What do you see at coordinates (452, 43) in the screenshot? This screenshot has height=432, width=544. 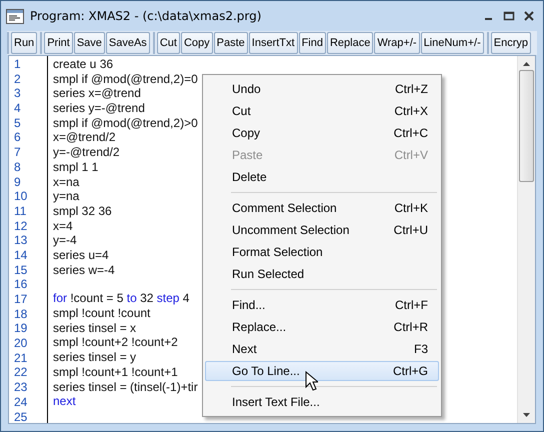 I see `toolbar-button: LineNum+/-` at bounding box center [452, 43].